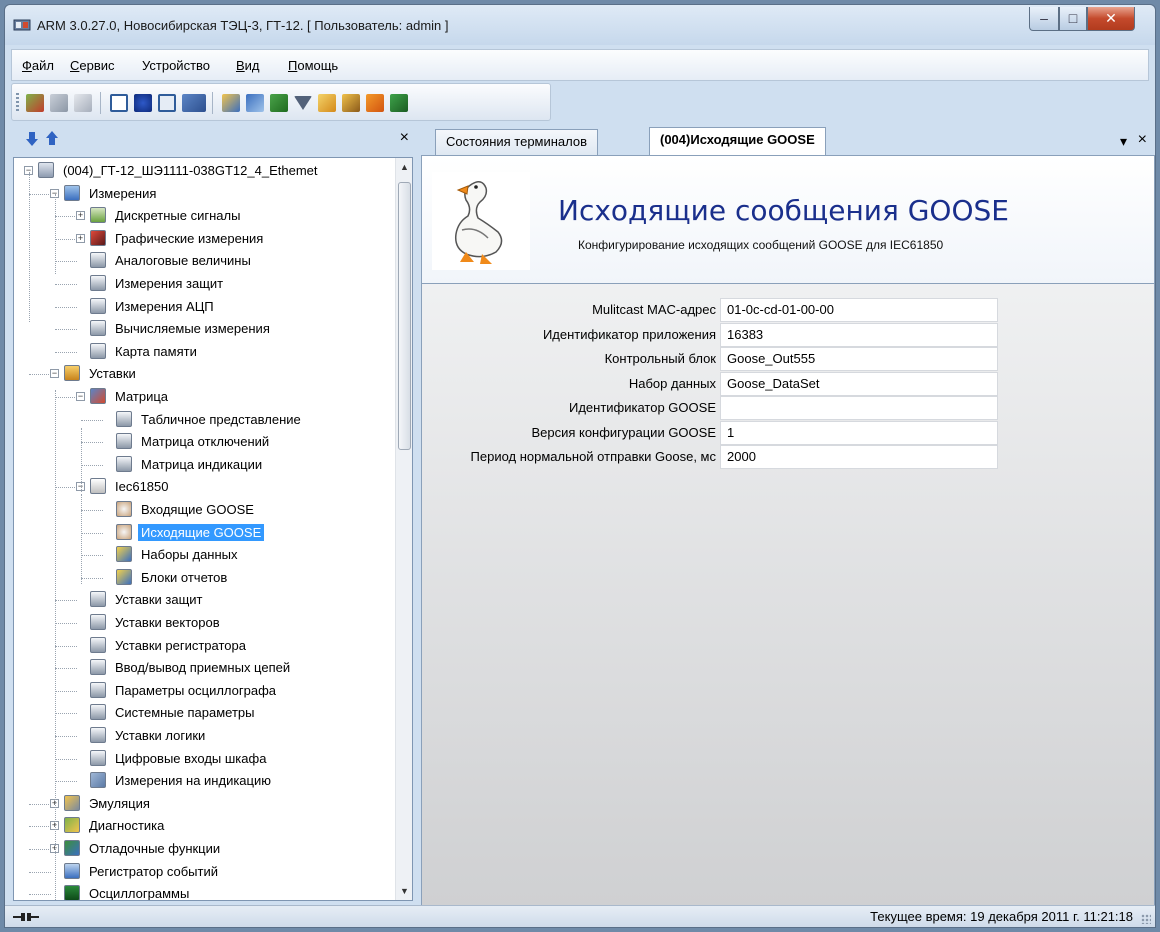 The height and width of the screenshot is (932, 1160). What do you see at coordinates (859, 334) in the screenshot?
I see `property-value-field: 16383` at bounding box center [859, 334].